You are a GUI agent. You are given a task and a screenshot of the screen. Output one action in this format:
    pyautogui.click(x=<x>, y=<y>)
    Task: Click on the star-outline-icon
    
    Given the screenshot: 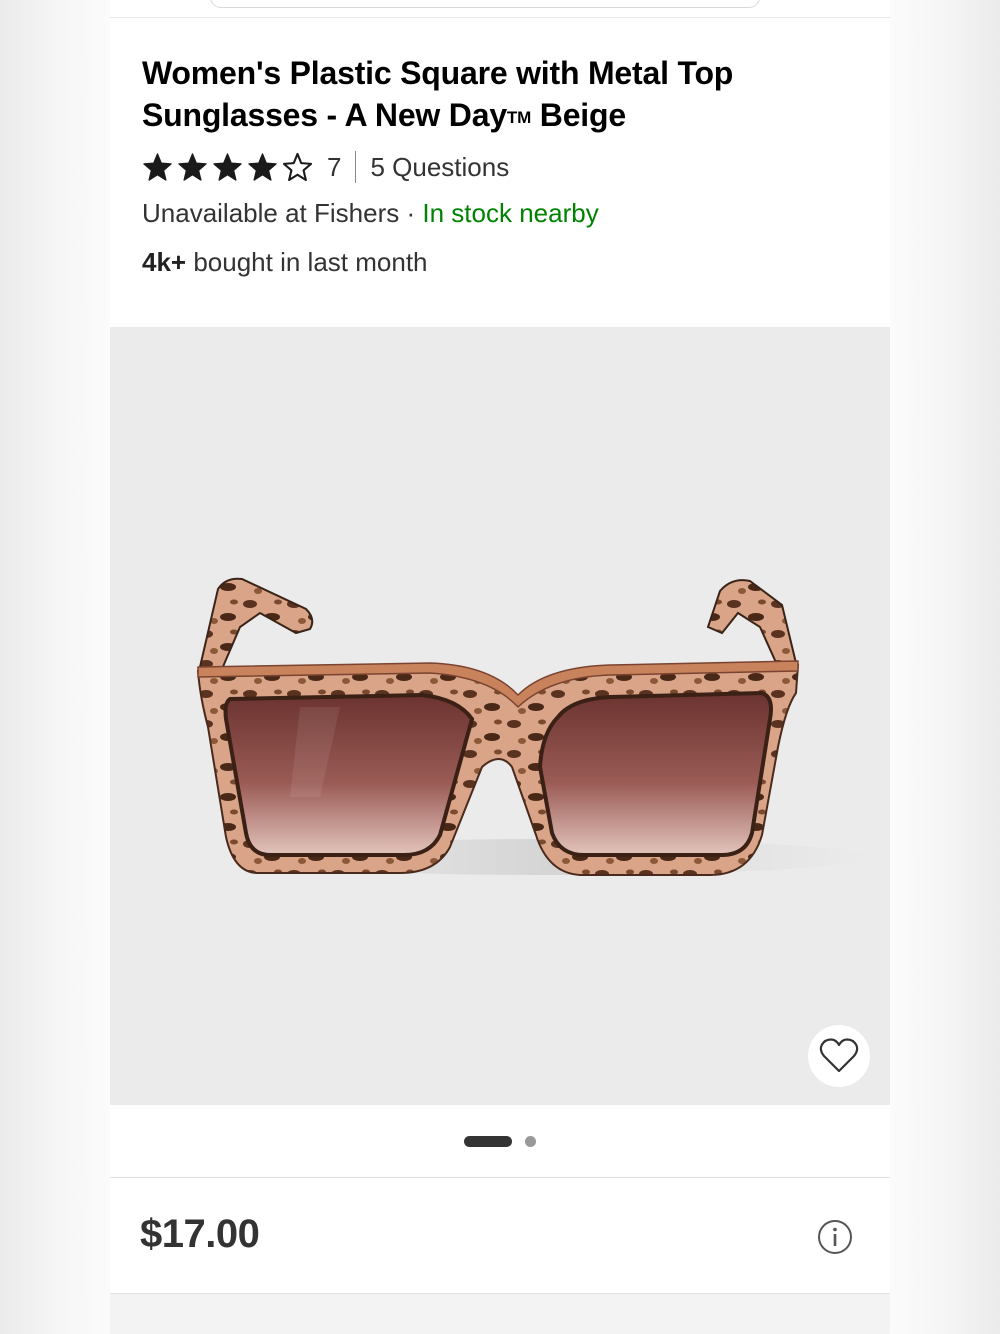 What is the action you would take?
    pyautogui.click(x=297, y=166)
    